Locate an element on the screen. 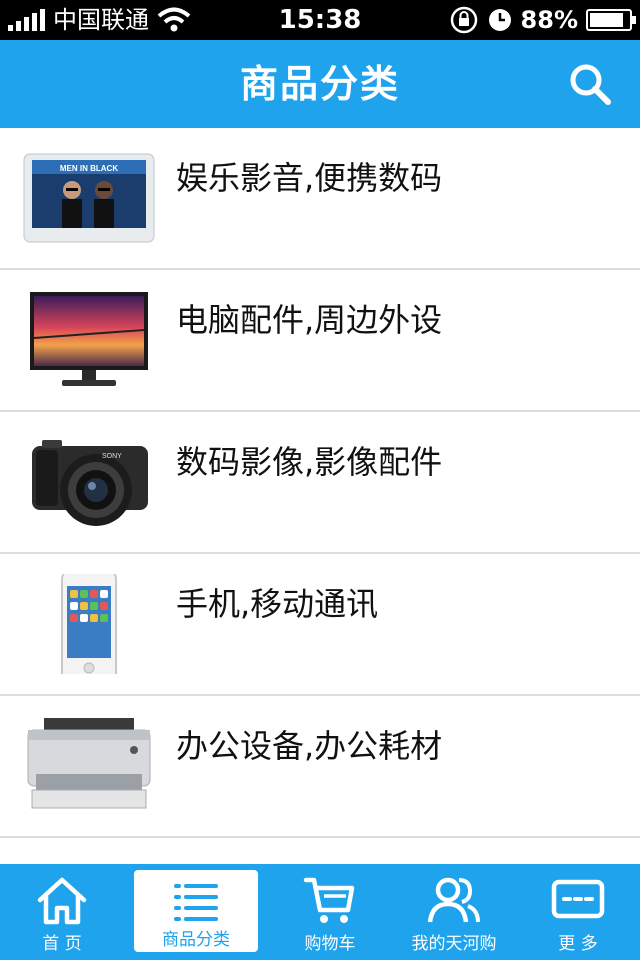  category-label: 娱乐影音,便携数码 is located at coordinates (309, 178).